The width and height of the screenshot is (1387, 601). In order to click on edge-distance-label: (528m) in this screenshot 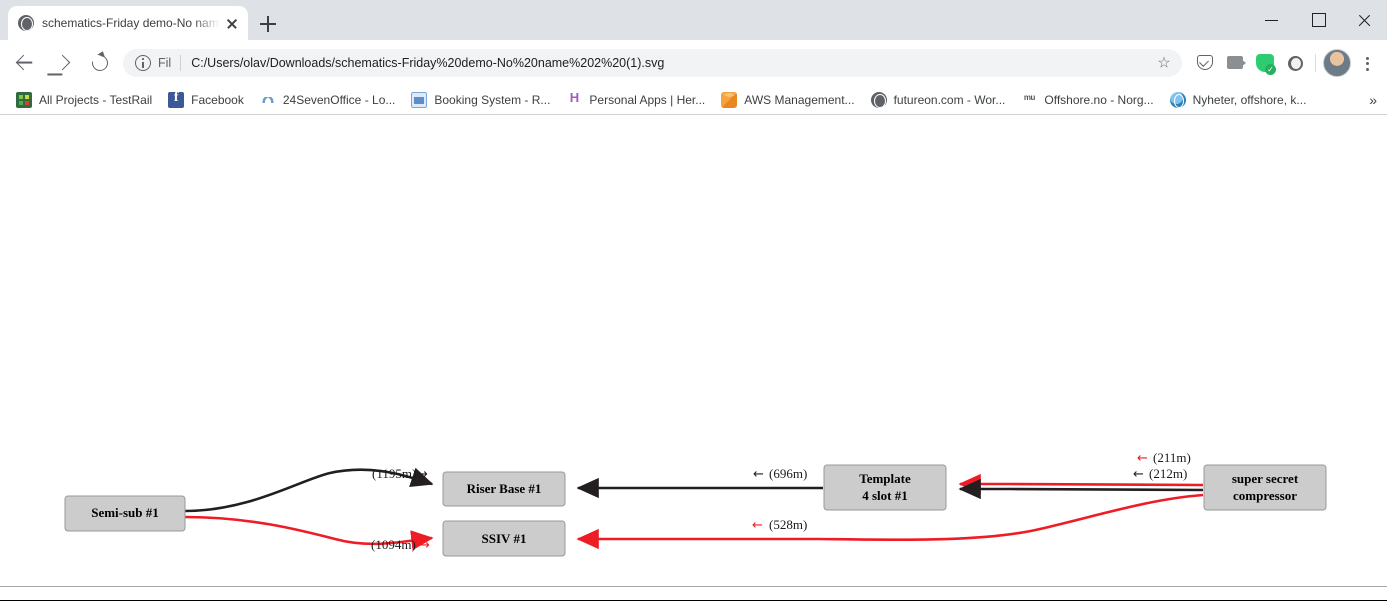, I will do `click(788, 524)`.